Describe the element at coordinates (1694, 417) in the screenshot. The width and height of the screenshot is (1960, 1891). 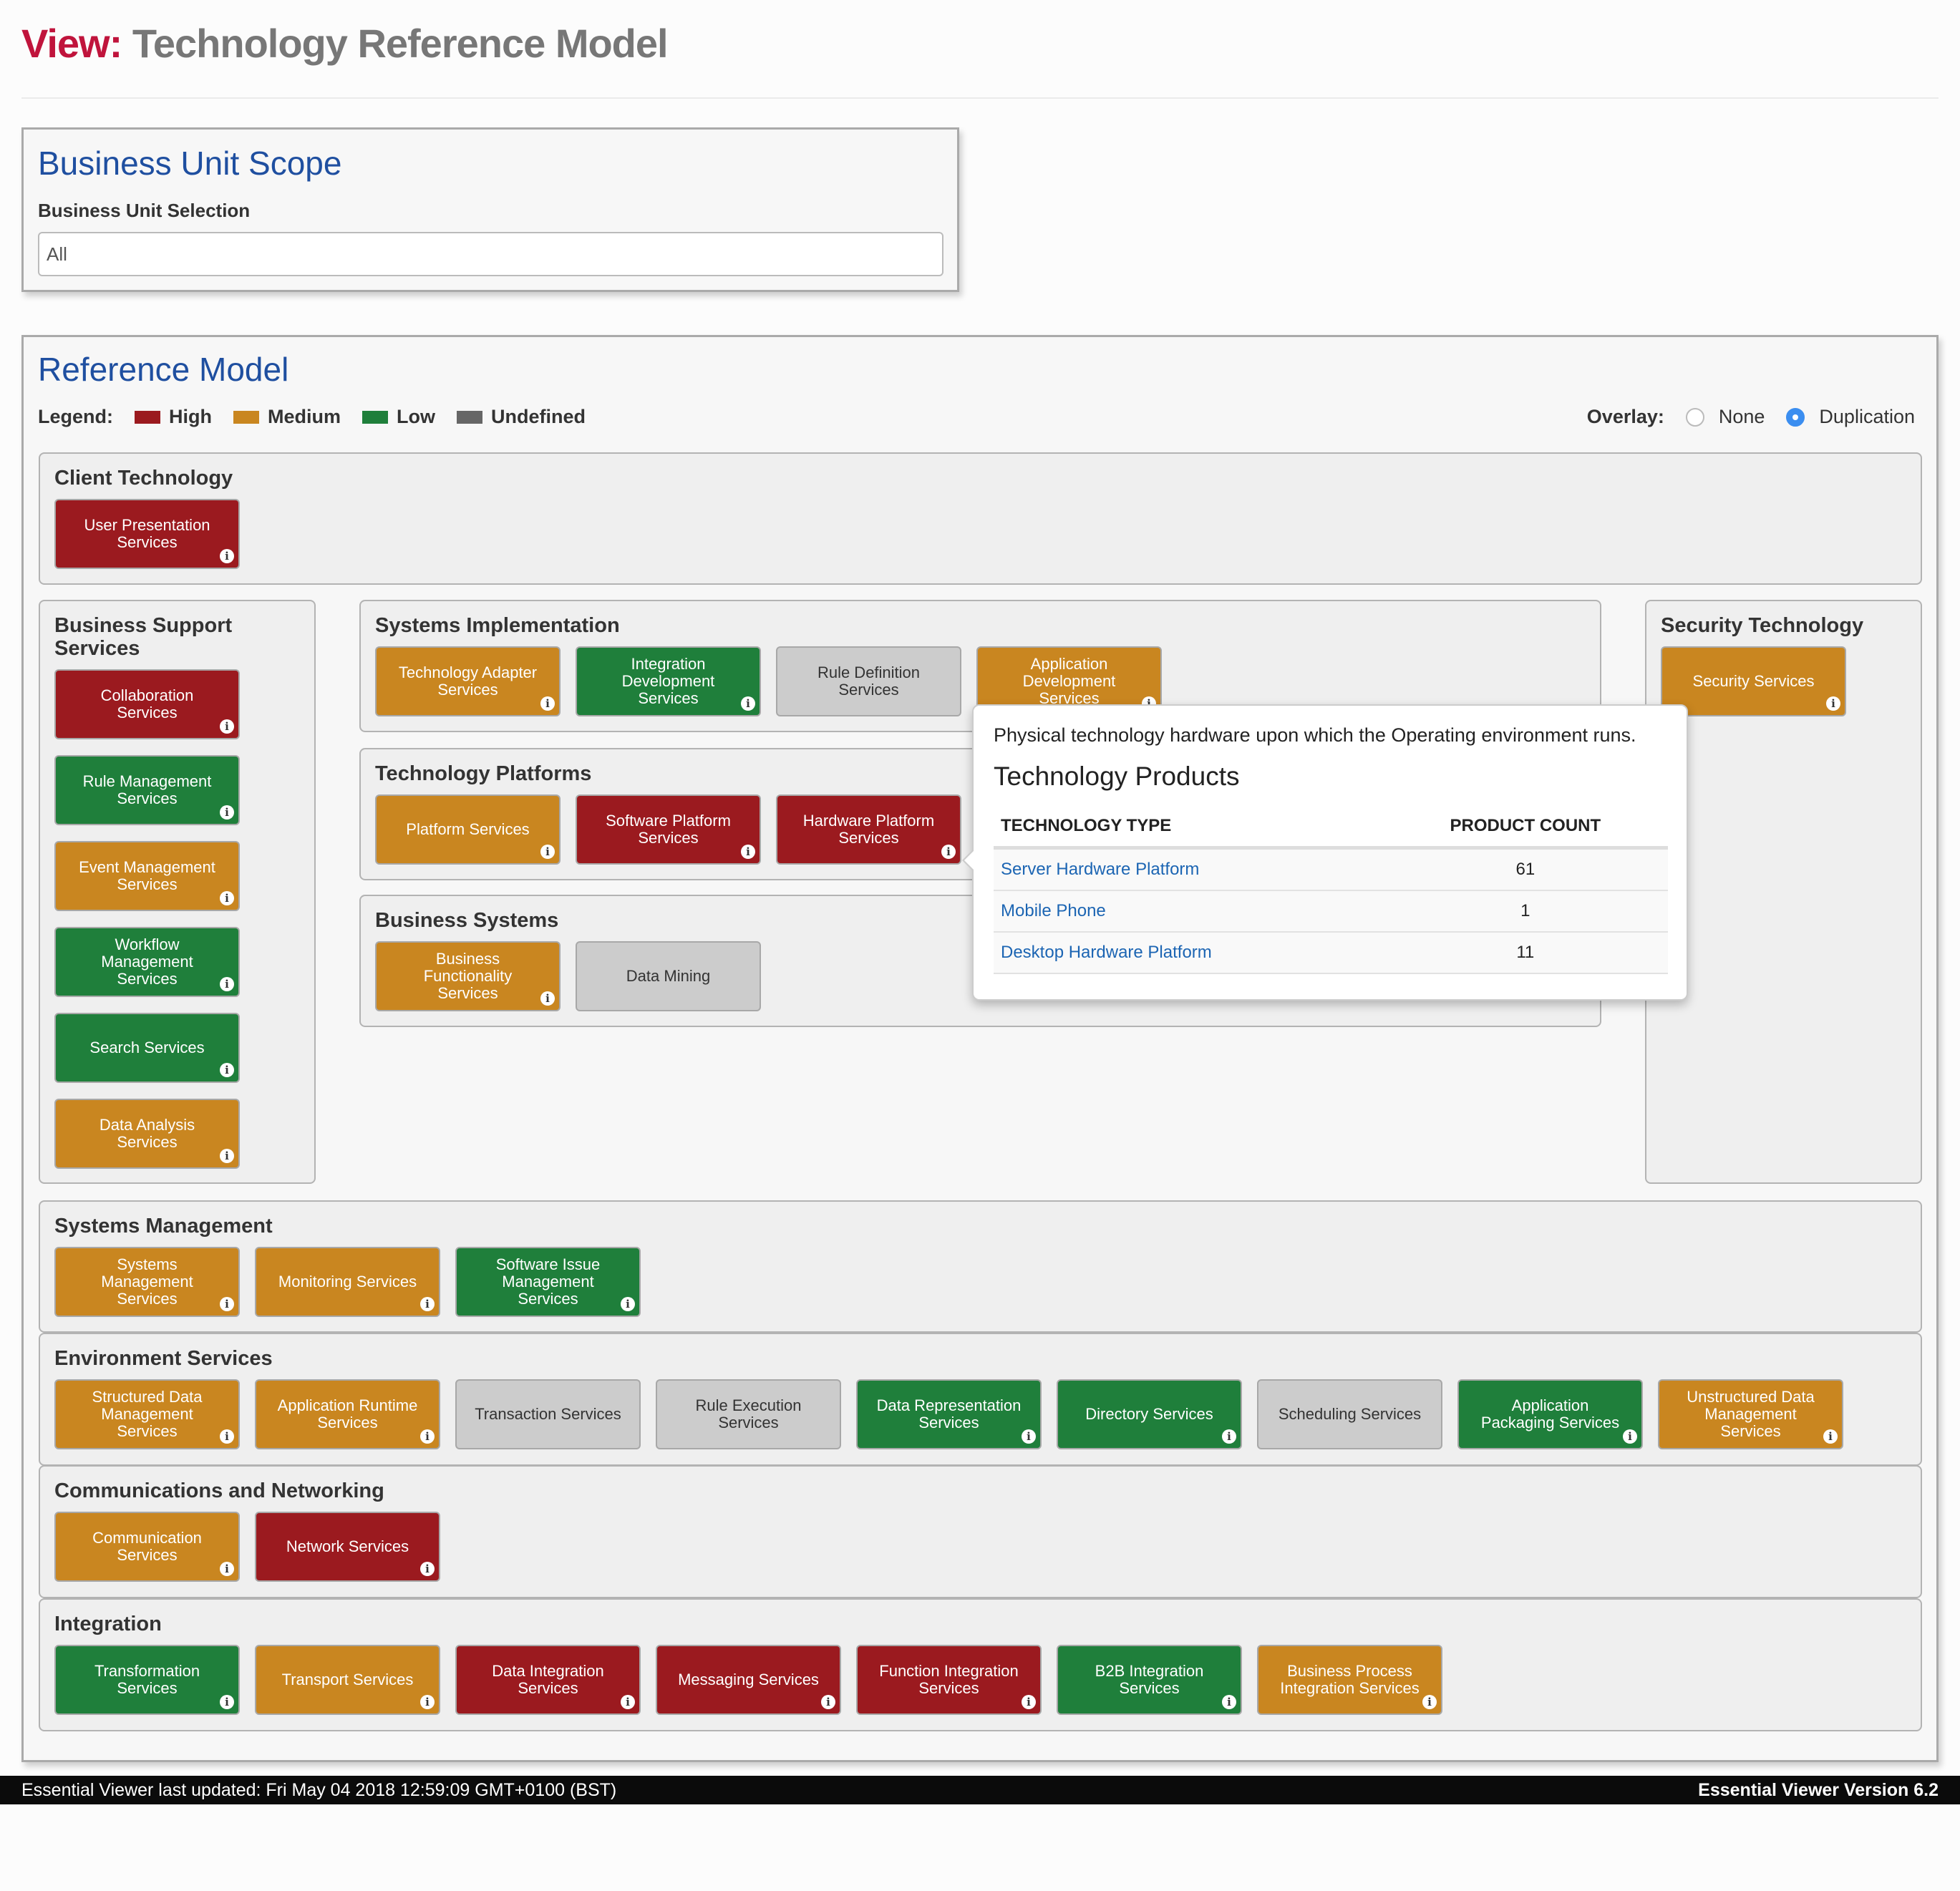
I see `radio-unselected-icon` at that location.